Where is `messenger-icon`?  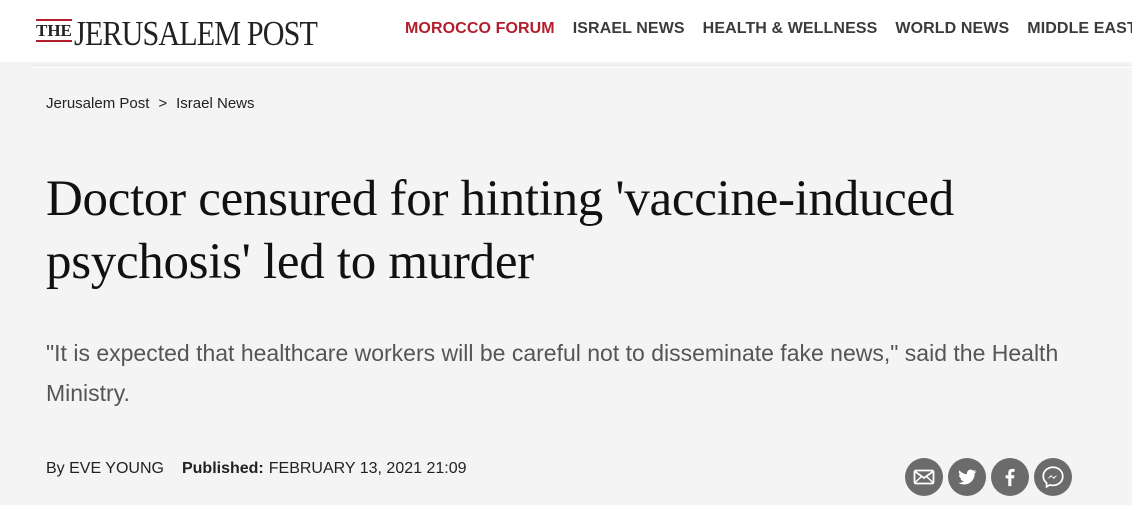 messenger-icon is located at coordinates (1053, 477).